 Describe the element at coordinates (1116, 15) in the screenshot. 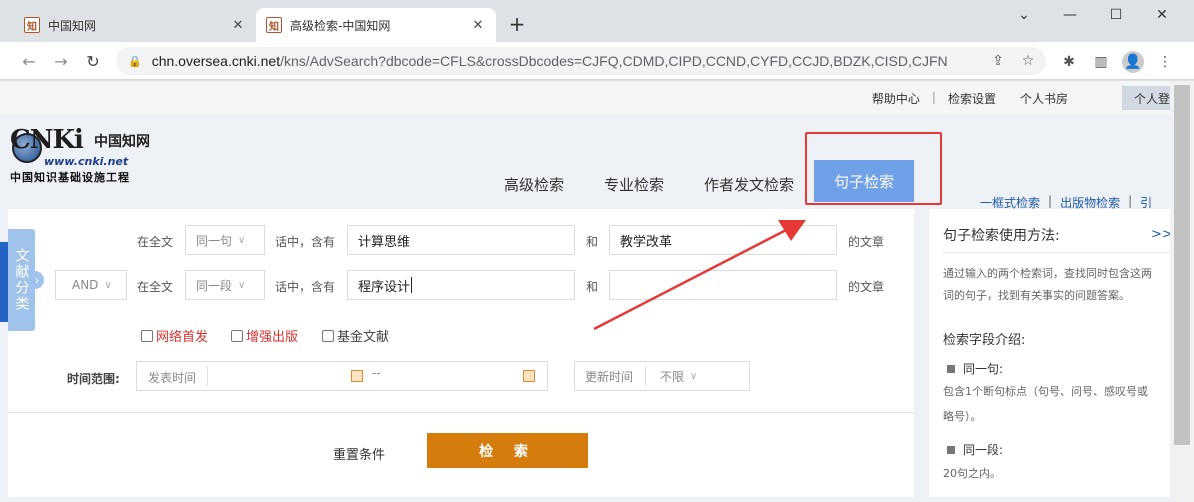

I see `maximize-button: ☐` at that location.